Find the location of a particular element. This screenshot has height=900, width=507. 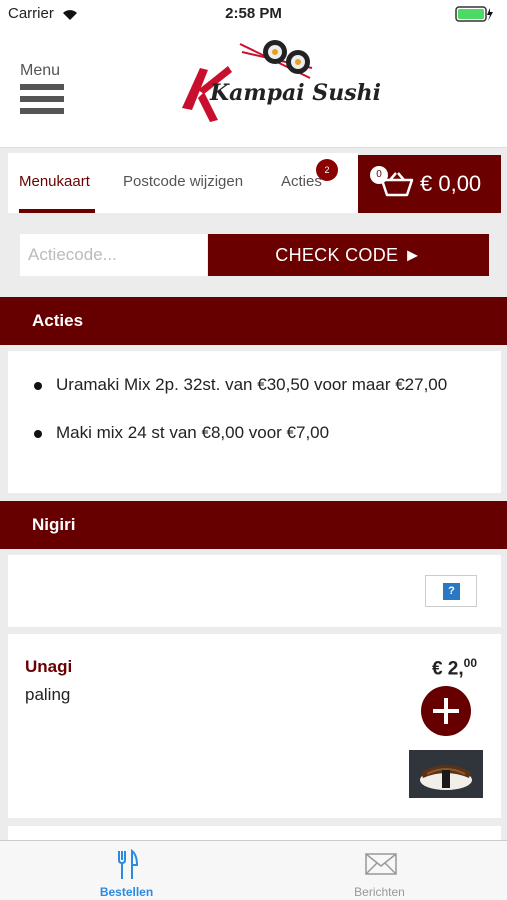

add-to-cart-button is located at coordinates (446, 711).